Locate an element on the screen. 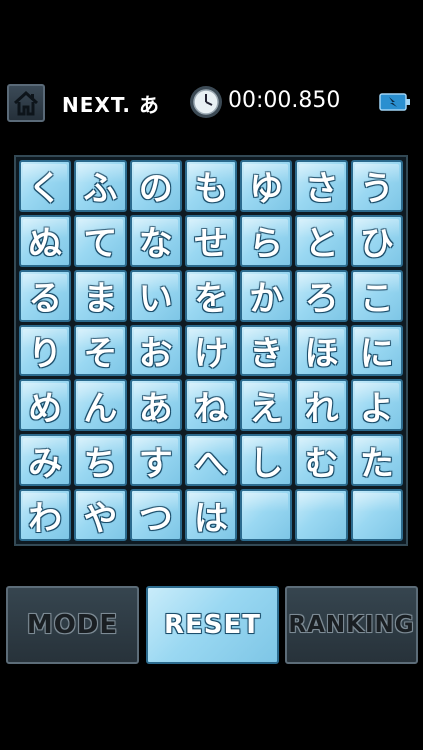 Image resolution: width=423 pixels, height=750 pixels. tile: ぬ is located at coordinates (45, 240).